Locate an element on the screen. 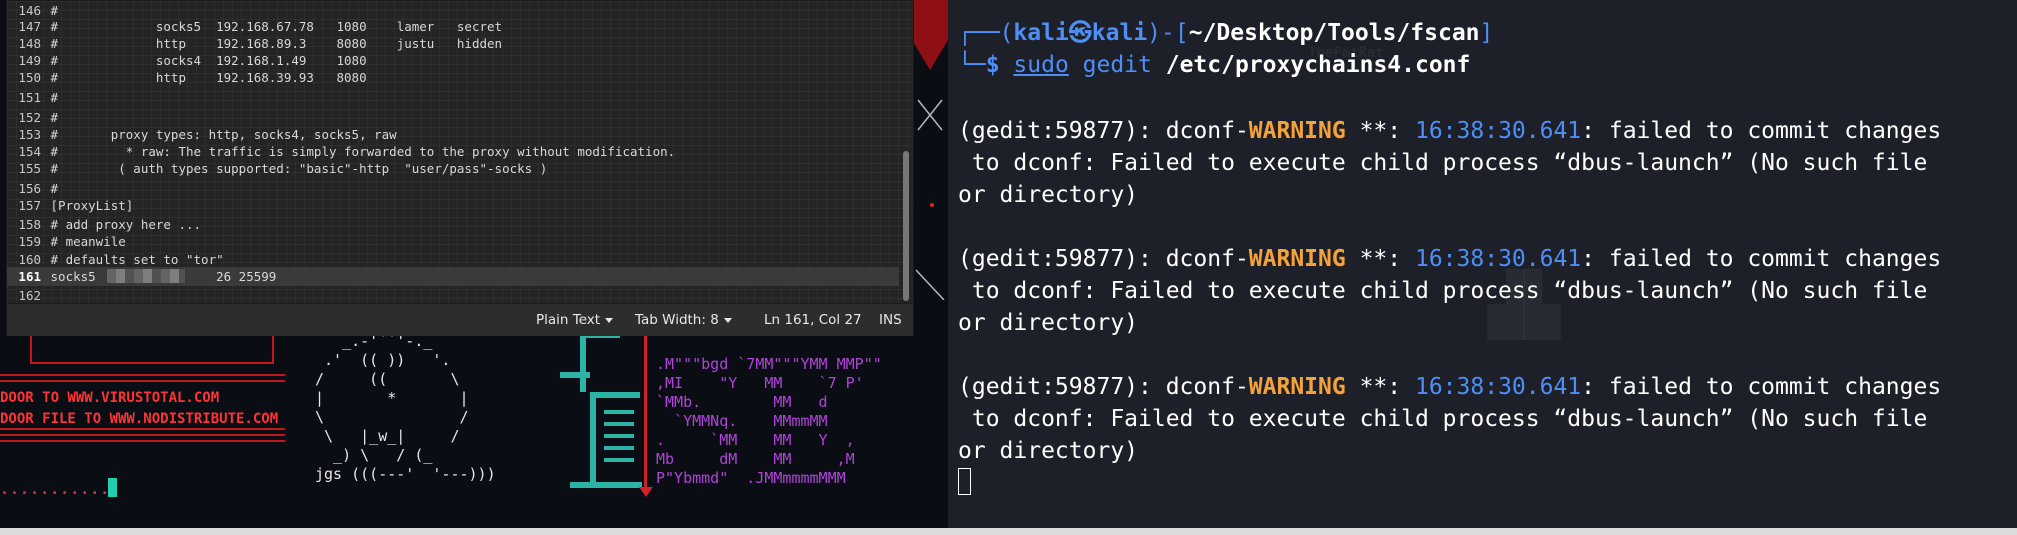 The image size is (2017, 535). bottom-panel-strip is located at coordinates (1008, 531).